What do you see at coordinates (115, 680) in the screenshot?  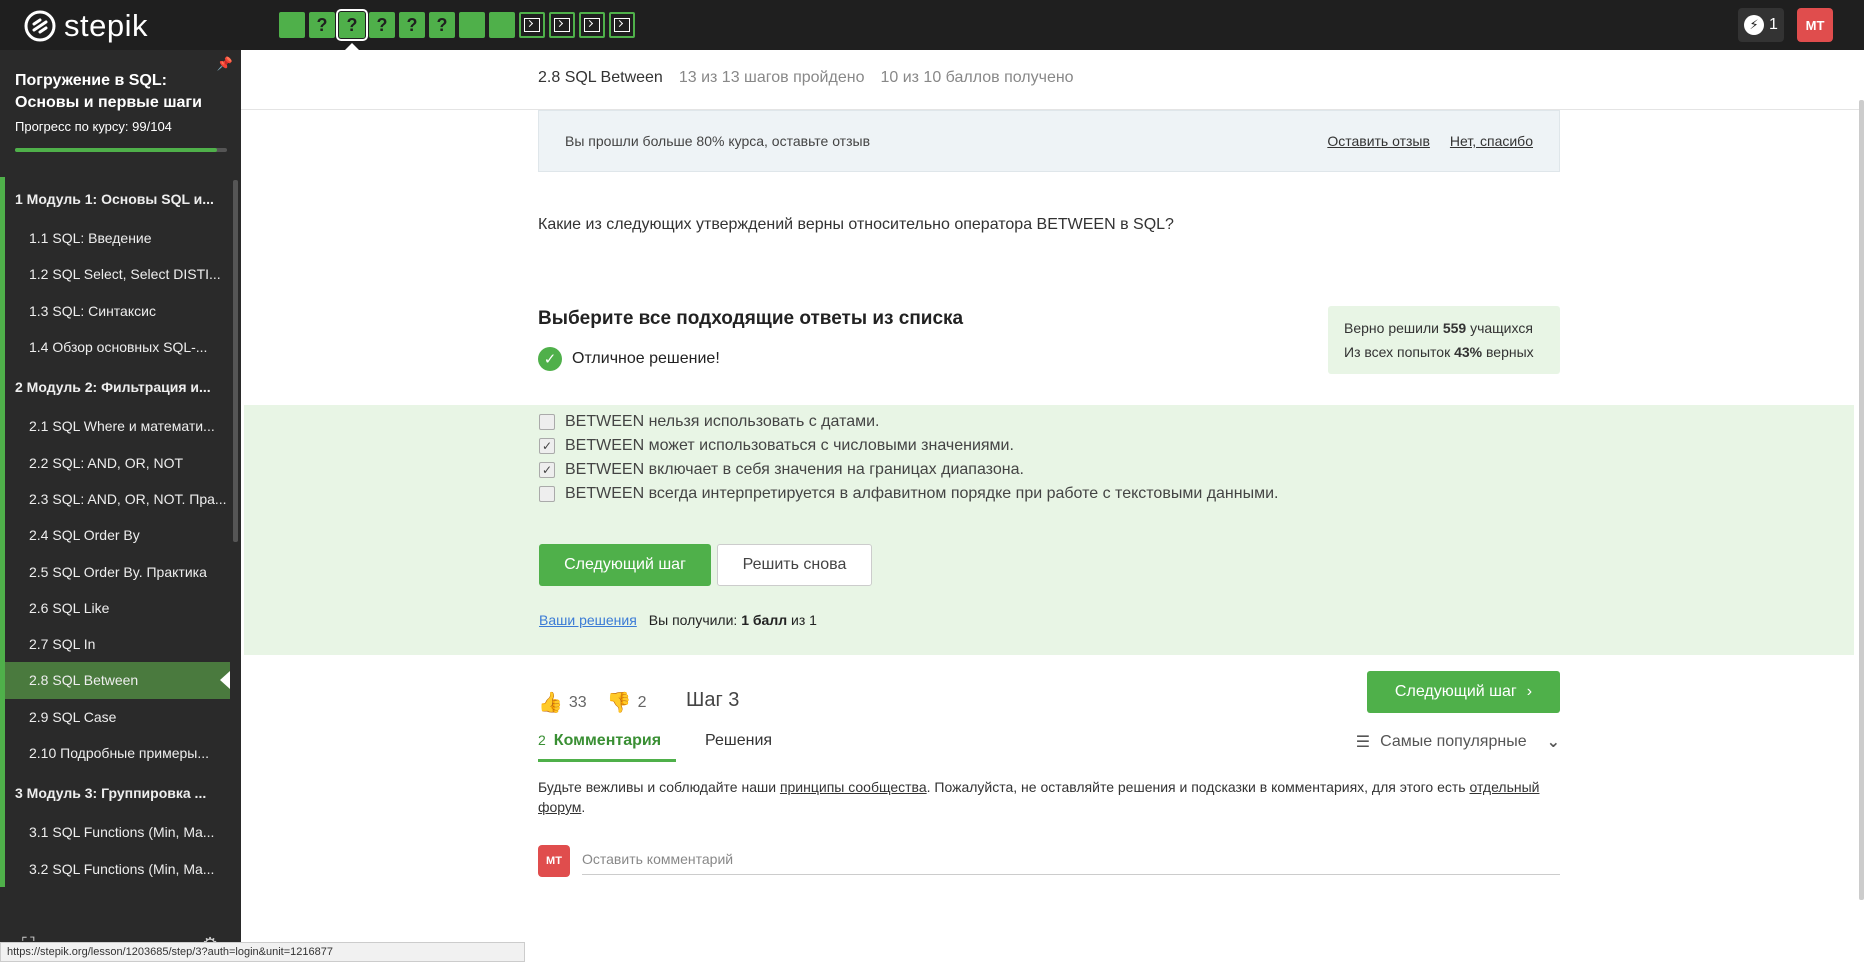 I see `sidebar-lesson: 2.8 SQL Between` at bounding box center [115, 680].